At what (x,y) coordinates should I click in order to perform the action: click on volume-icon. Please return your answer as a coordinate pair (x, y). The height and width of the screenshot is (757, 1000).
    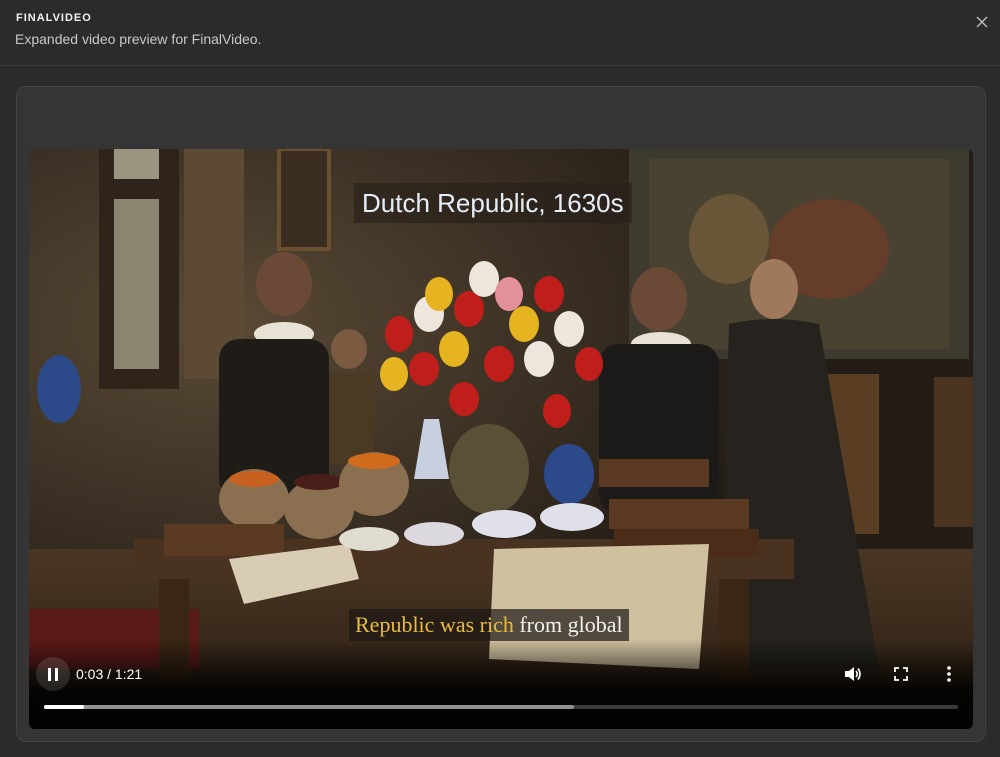
    Looking at the image, I should click on (853, 674).